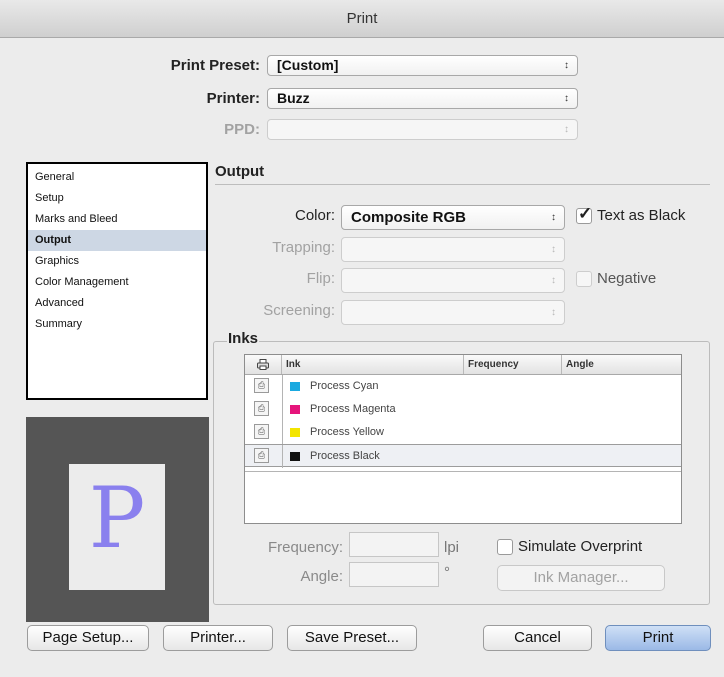 This screenshot has height=677, width=724. What do you see at coordinates (308, 65) in the screenshot?
I see `print-preset-value: [Custom]` at bounding box center [308, 65].